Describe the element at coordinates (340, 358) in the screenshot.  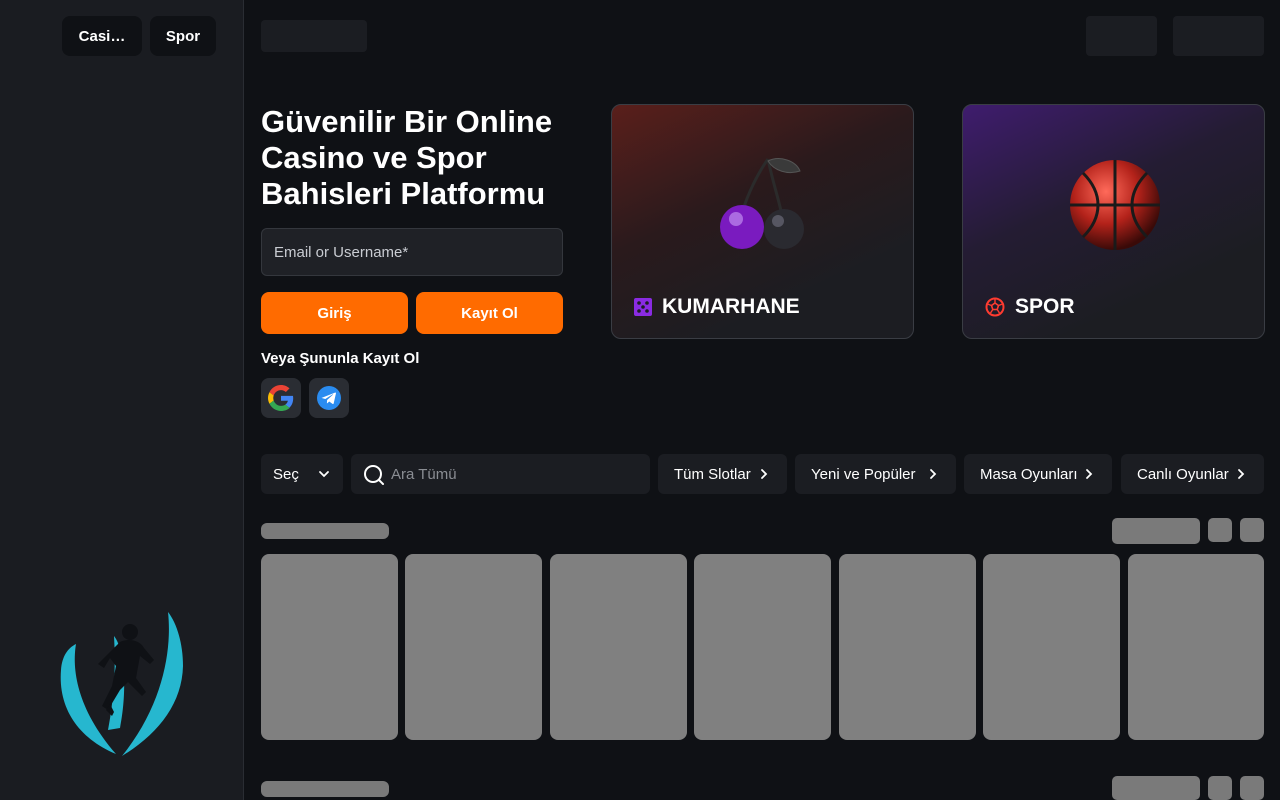
I see `alt-signup-label: Veya Şununla Kayıt Ol` at that location.